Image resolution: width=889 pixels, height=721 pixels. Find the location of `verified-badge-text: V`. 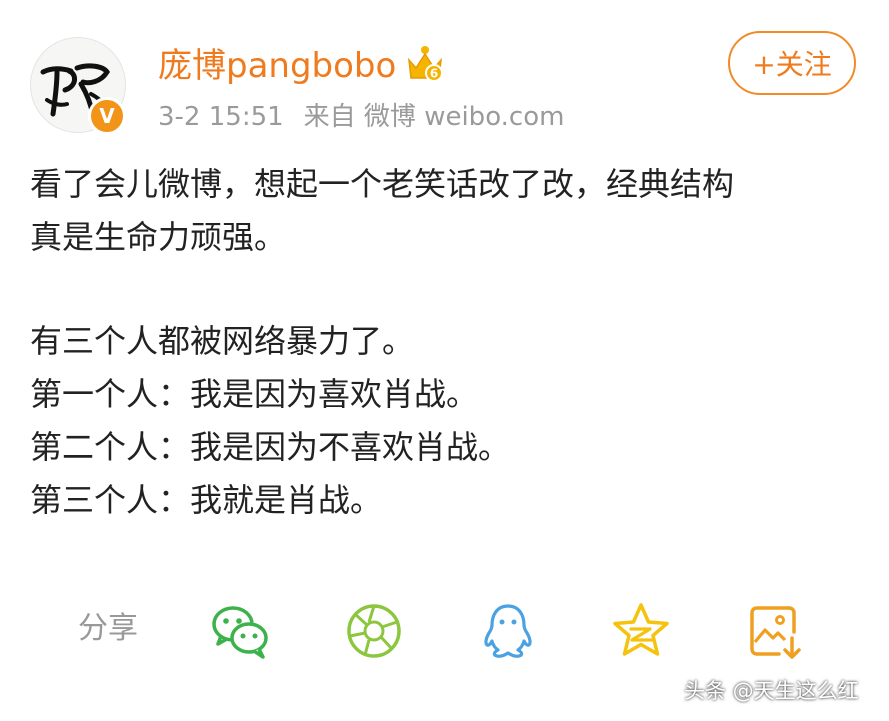

verified-badge-text: V is located at coordinates (107, 116).